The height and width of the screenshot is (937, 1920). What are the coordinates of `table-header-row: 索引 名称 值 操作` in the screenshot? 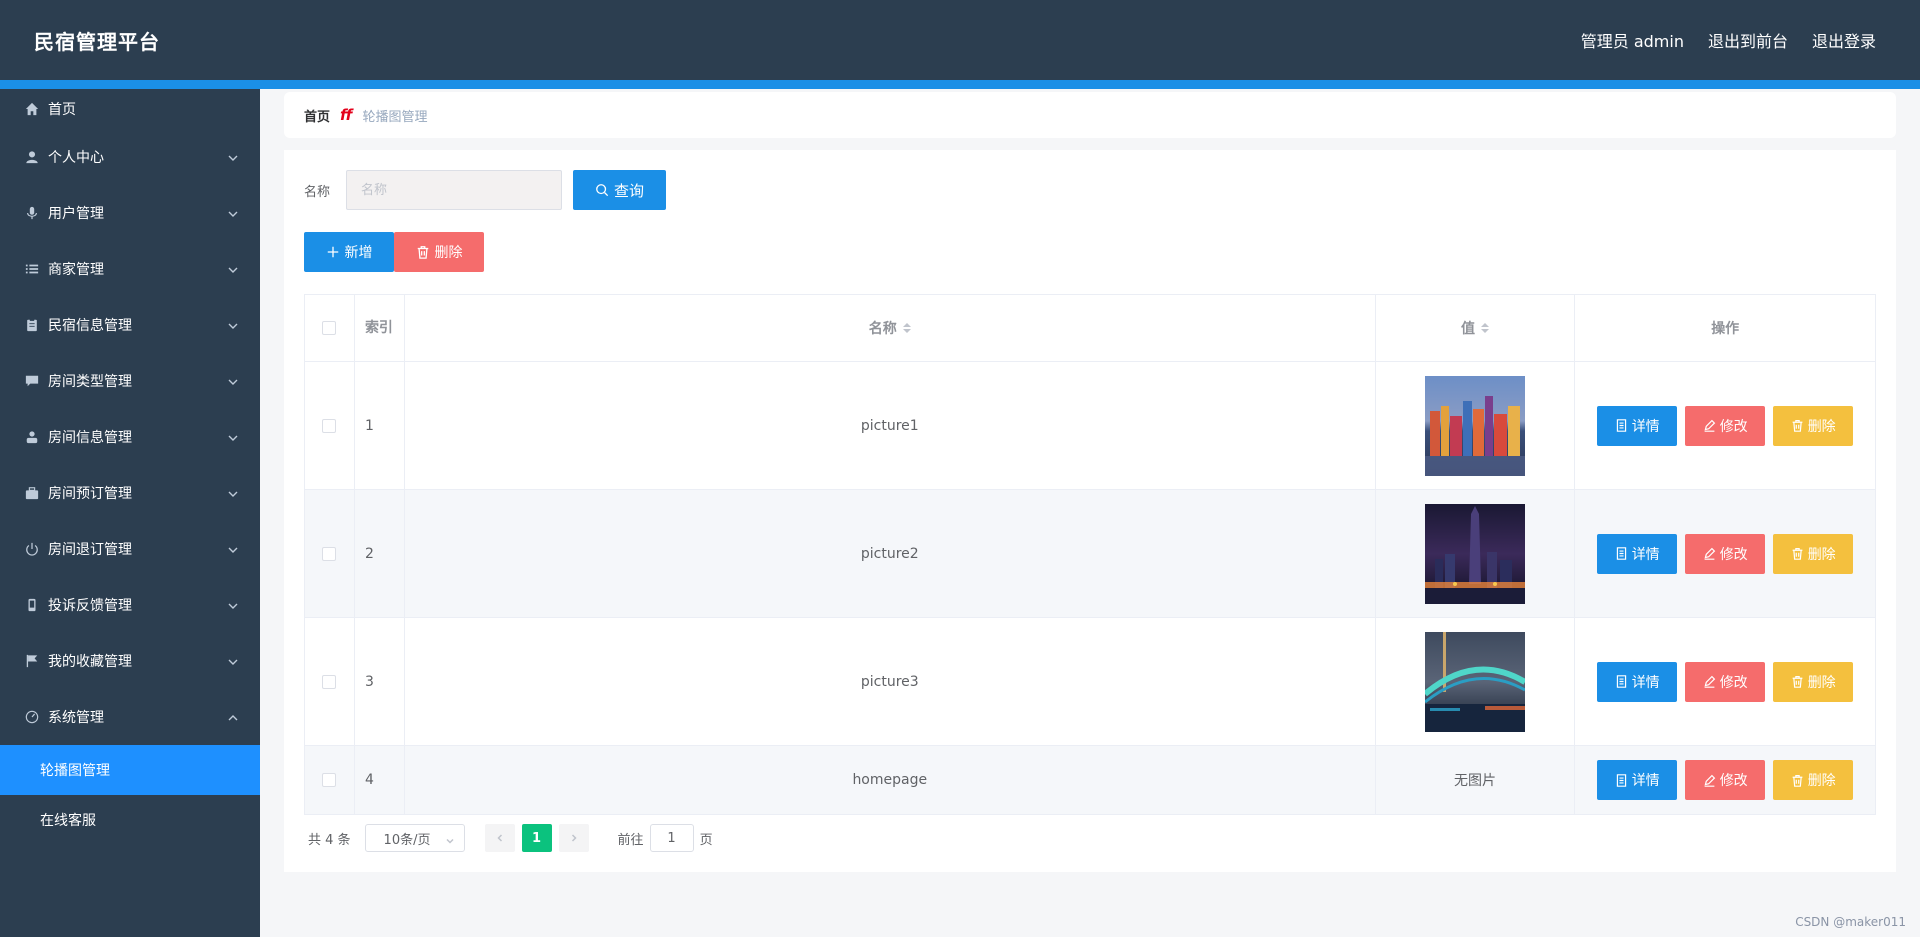 It's located at (1090, 328).